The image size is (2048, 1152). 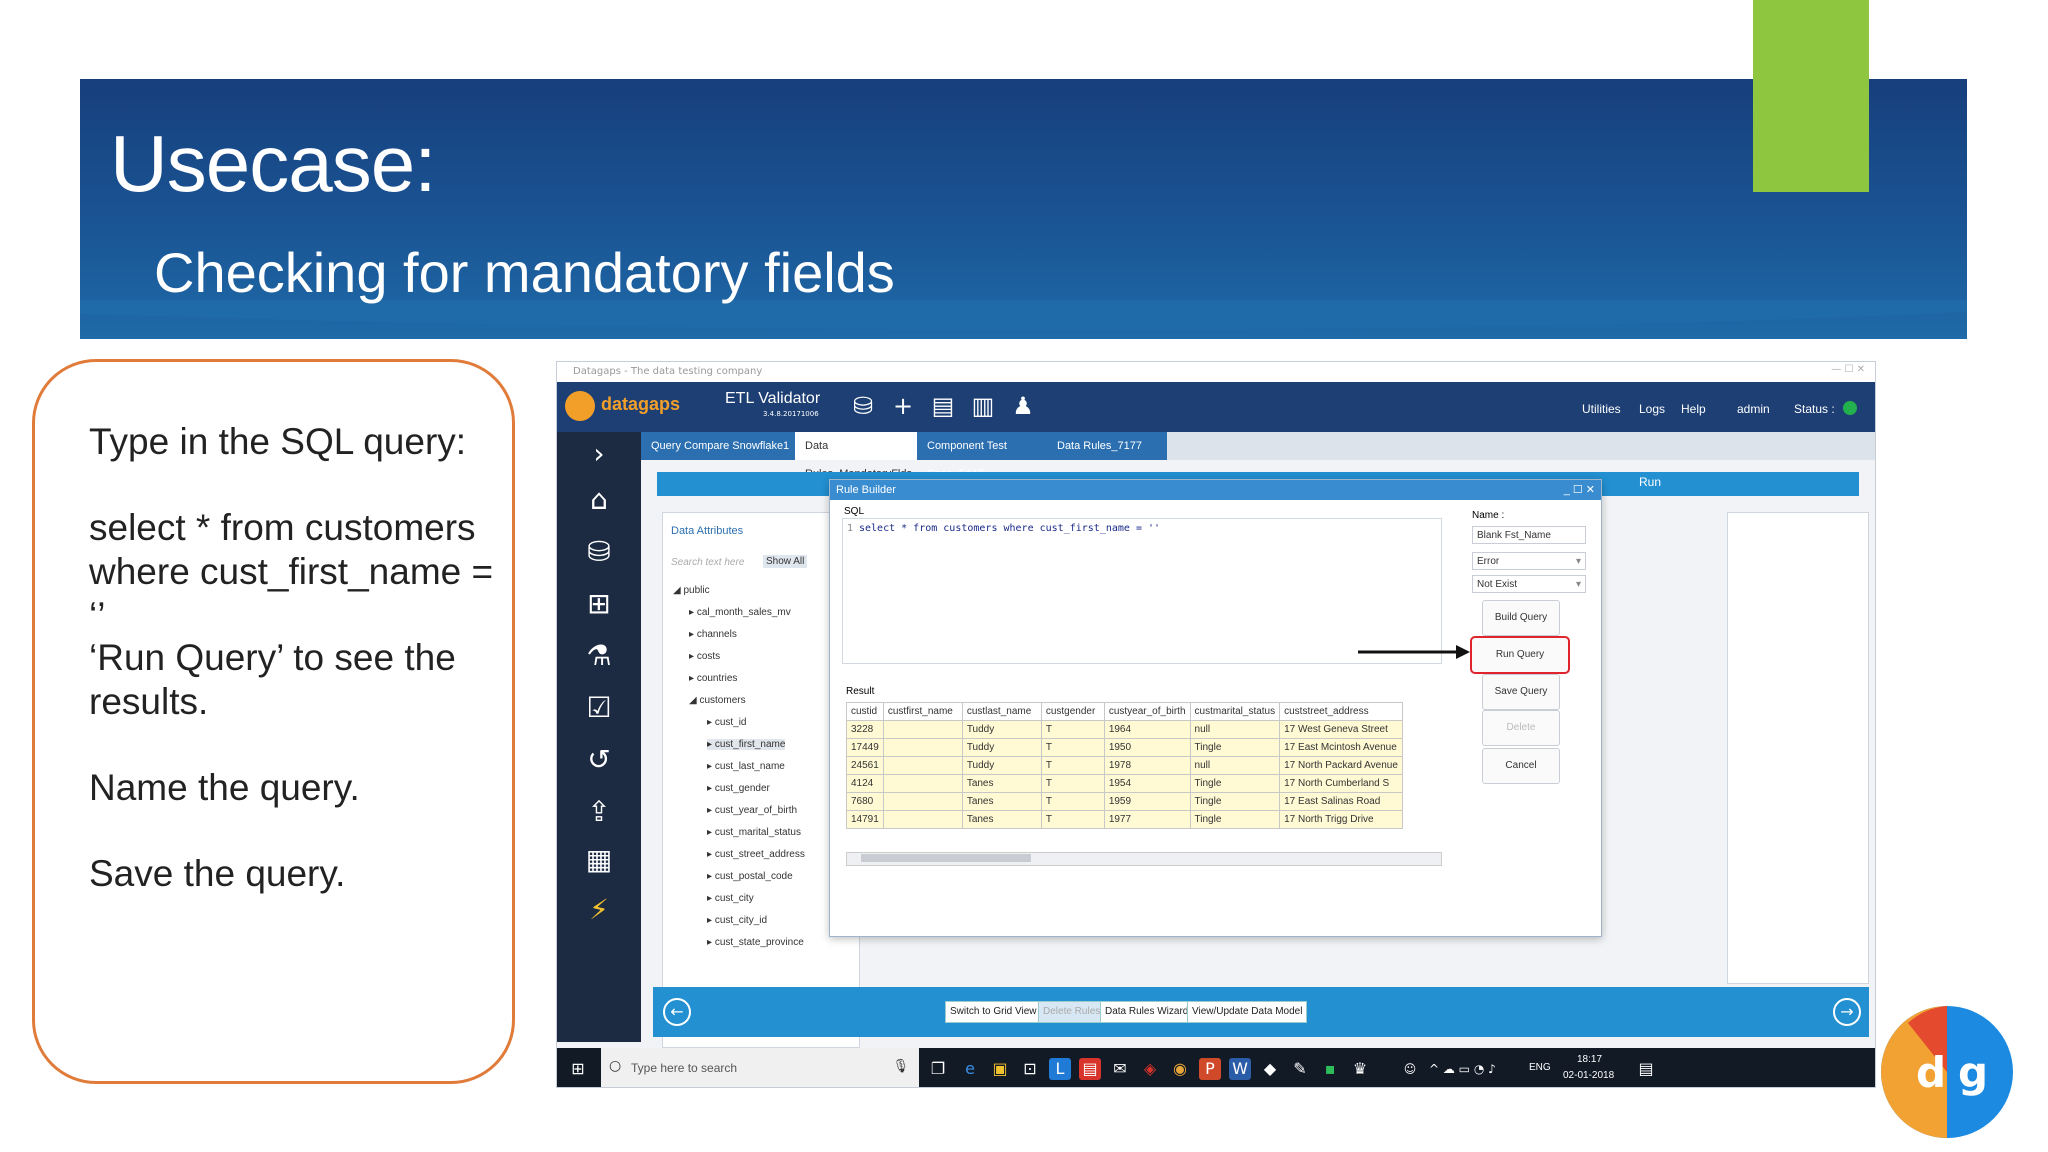 What do you see at coordinates (970, 1069) in the screenshot?
I see `edge-browser-icon: e` at bounding box center [970, 1069].